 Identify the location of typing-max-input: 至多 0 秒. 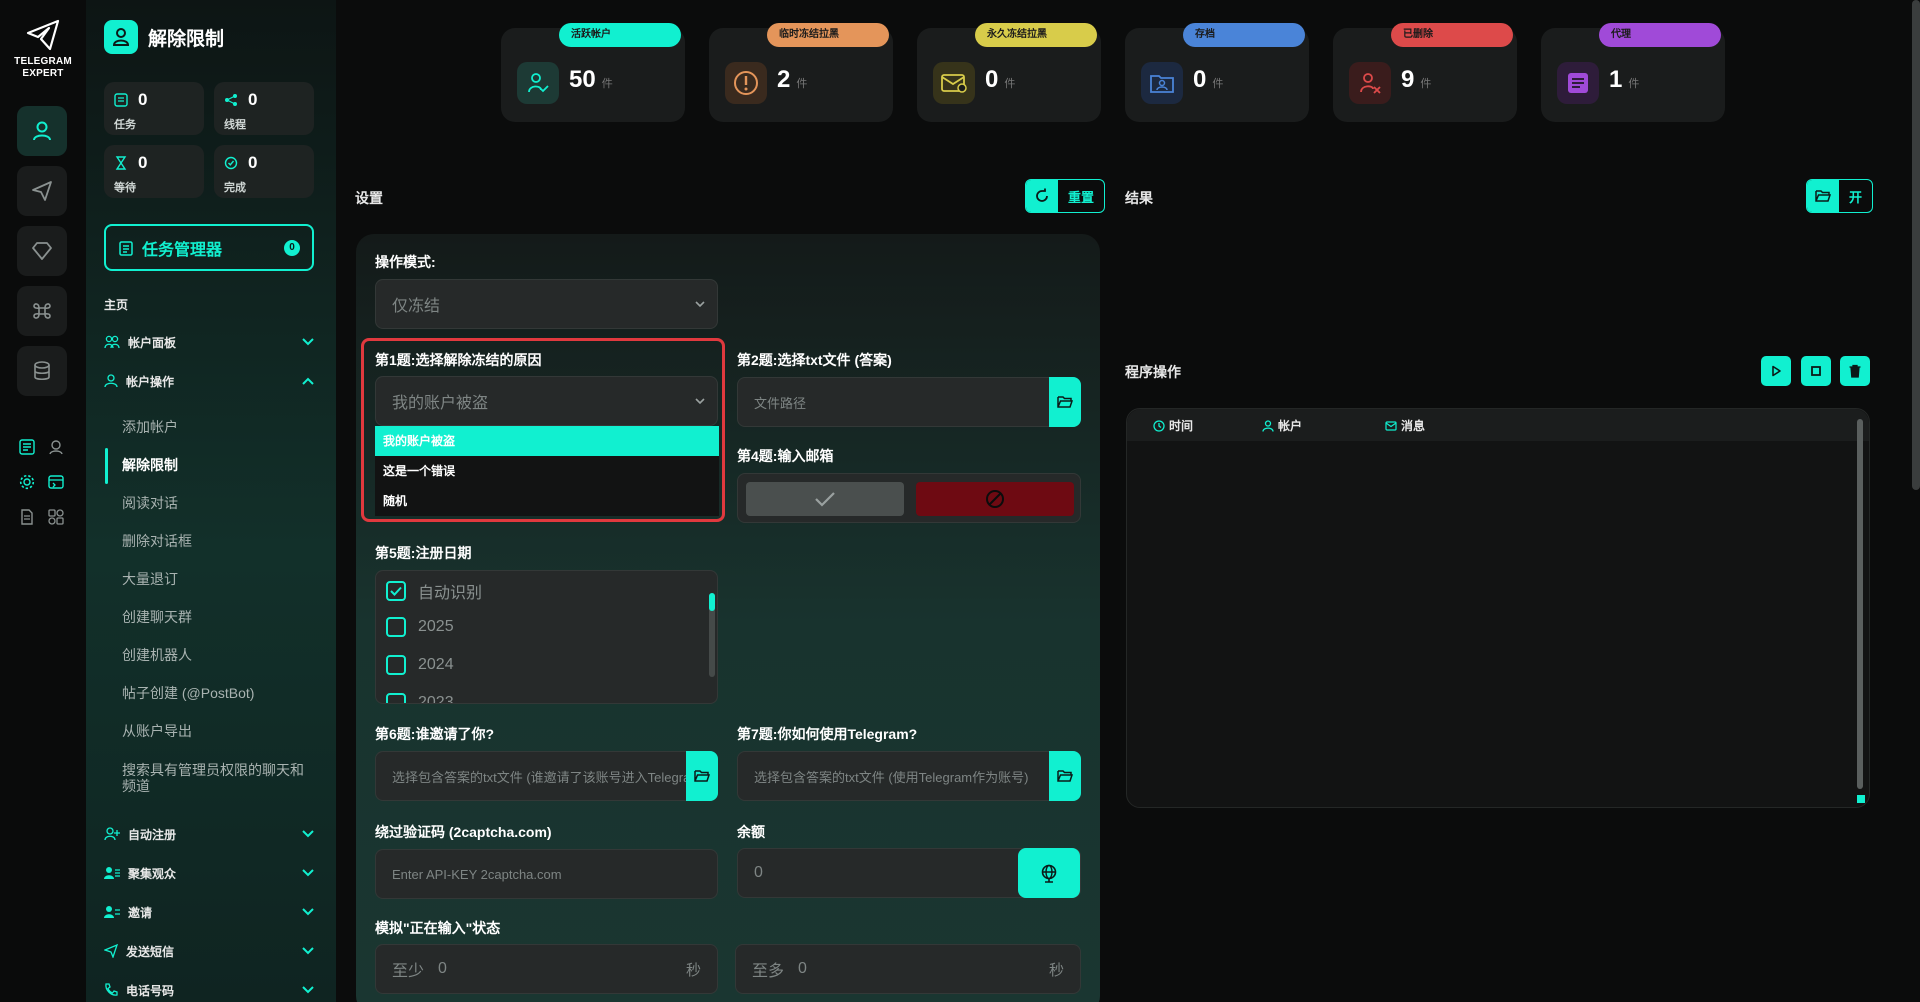
(908, 969).